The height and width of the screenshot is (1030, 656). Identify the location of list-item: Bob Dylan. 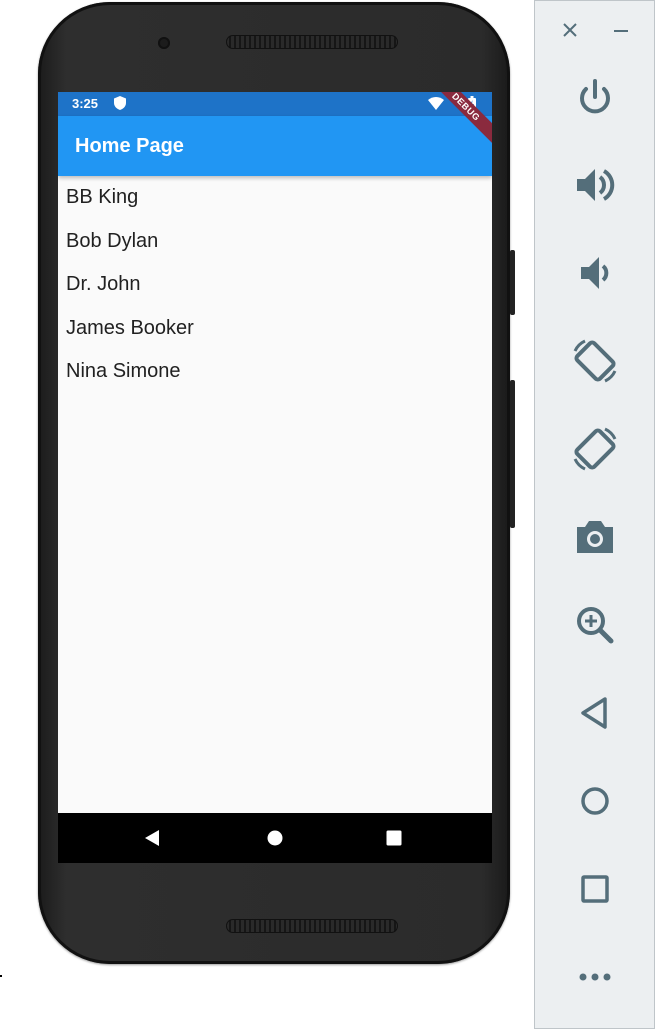
(275, 242).